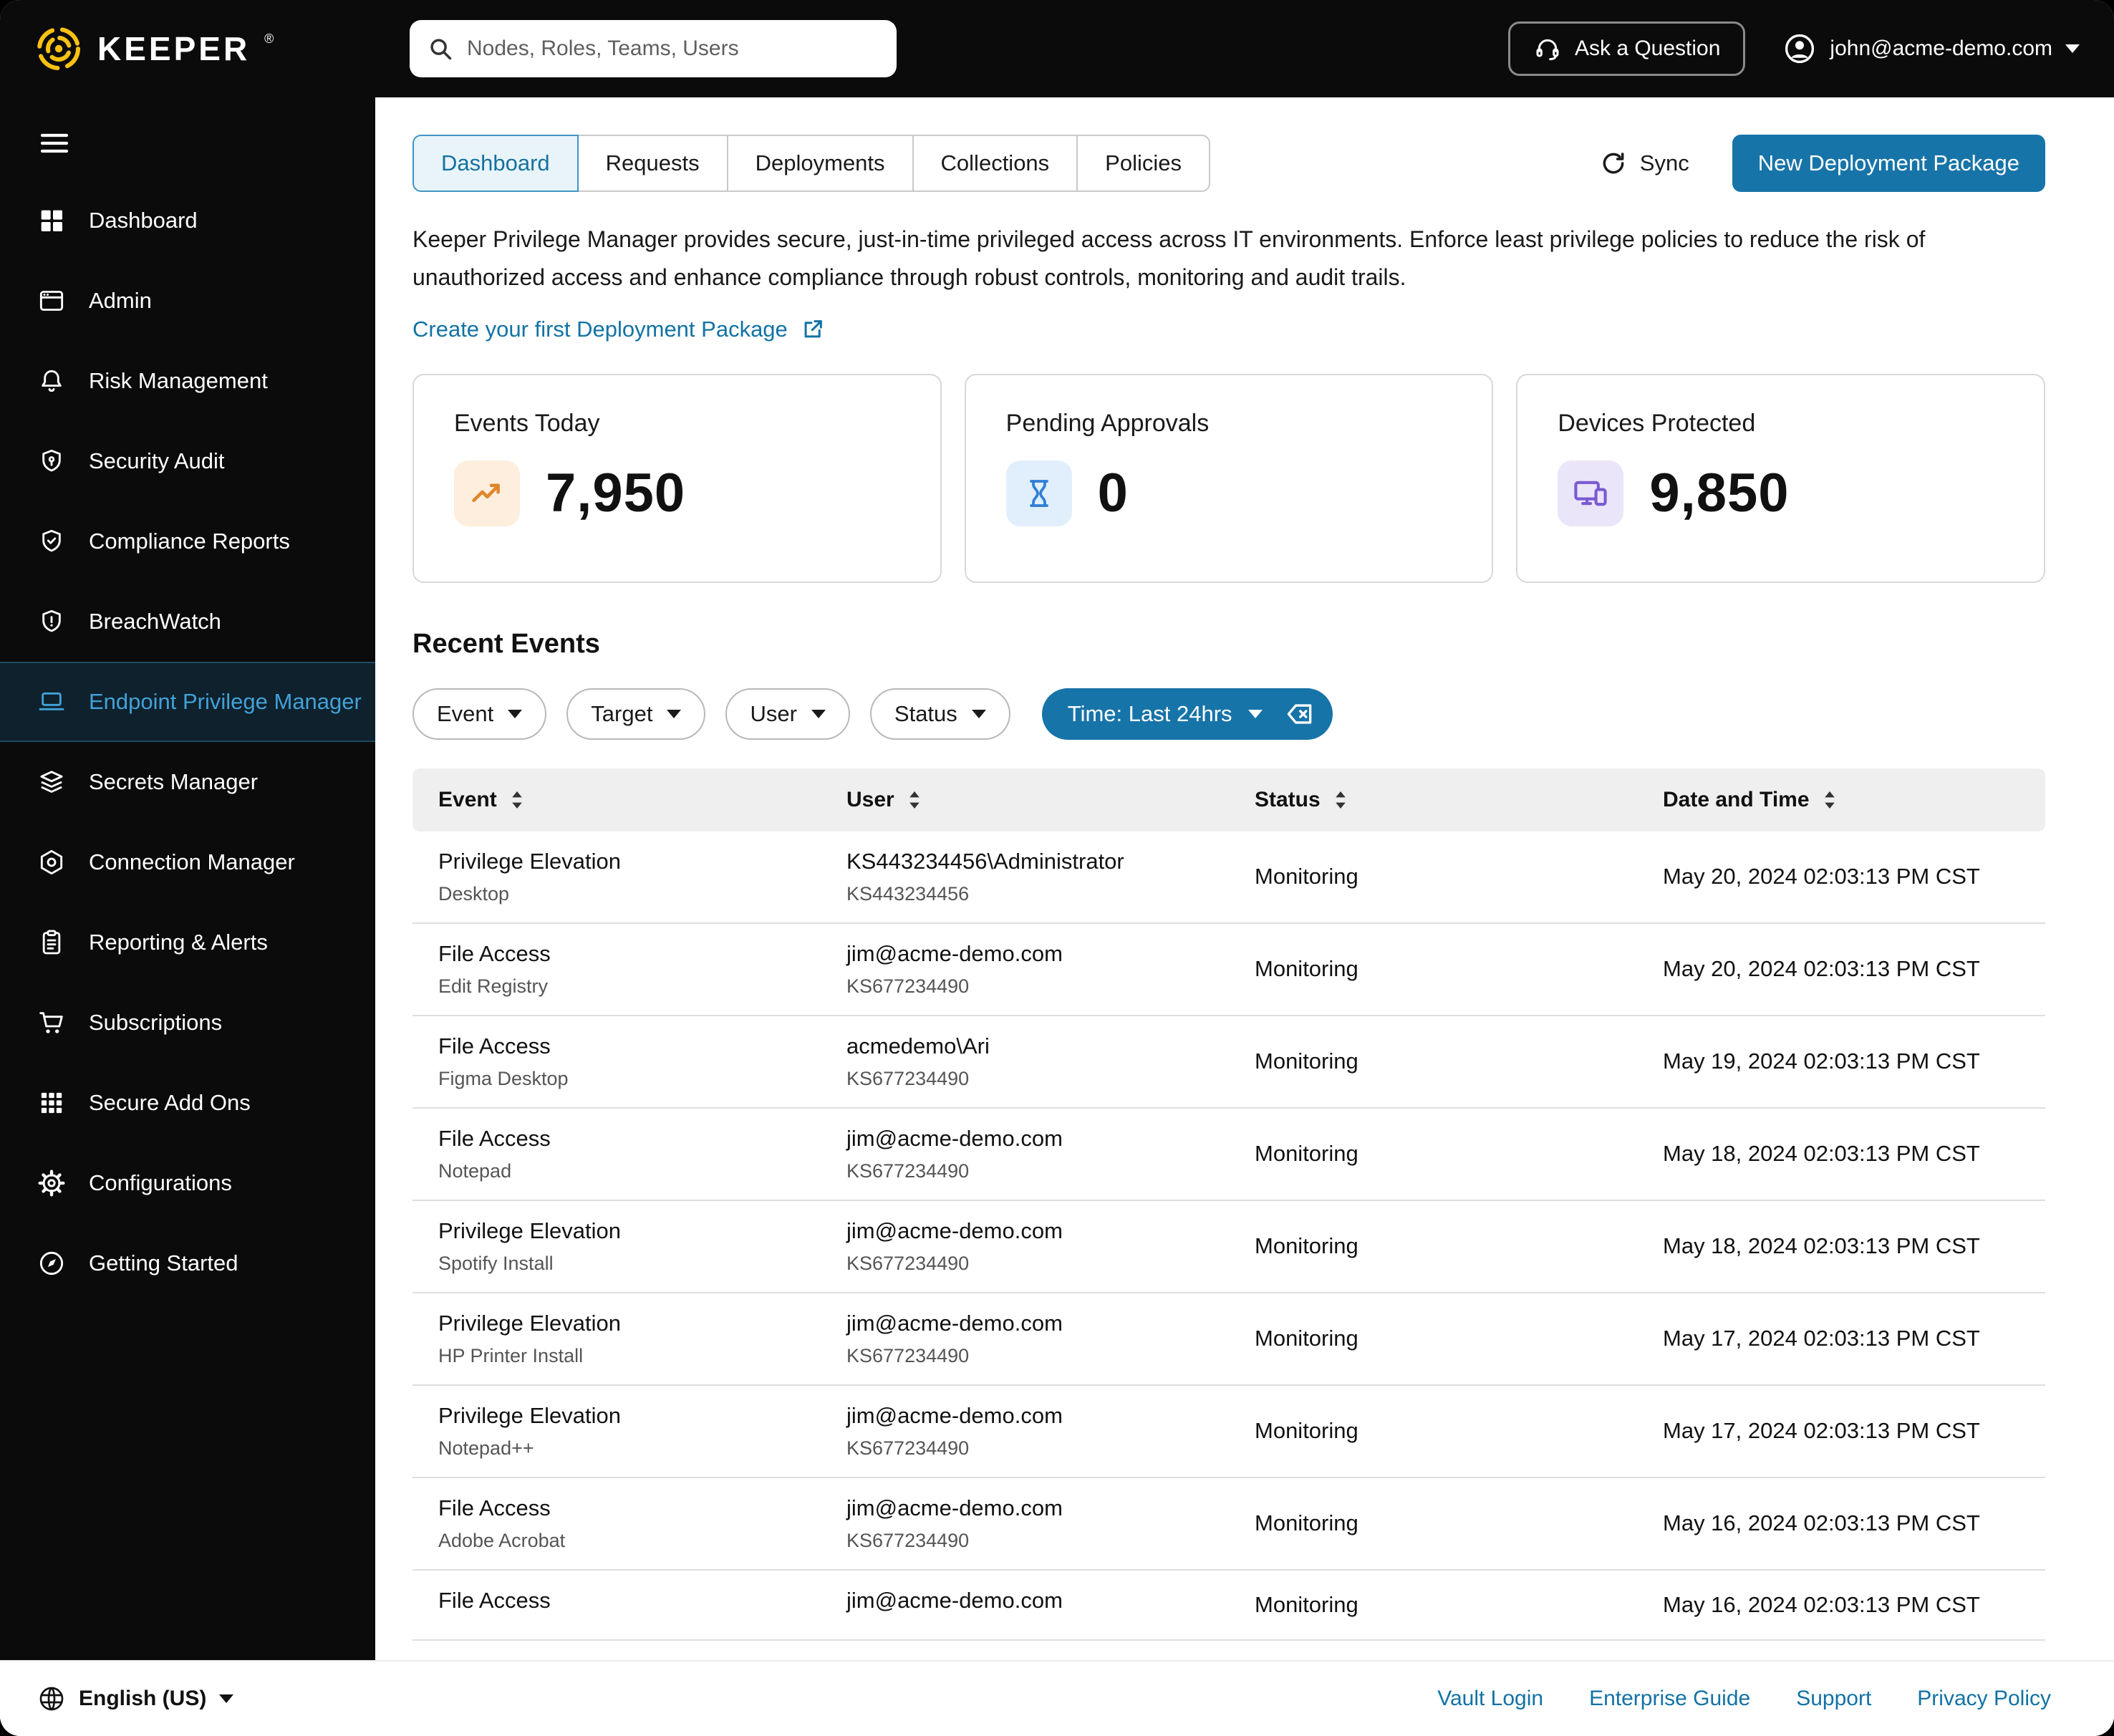 The width and height of the screenshot is (2114, 1736). I want to click on clear-time-filter-button, so click(1297, 714).